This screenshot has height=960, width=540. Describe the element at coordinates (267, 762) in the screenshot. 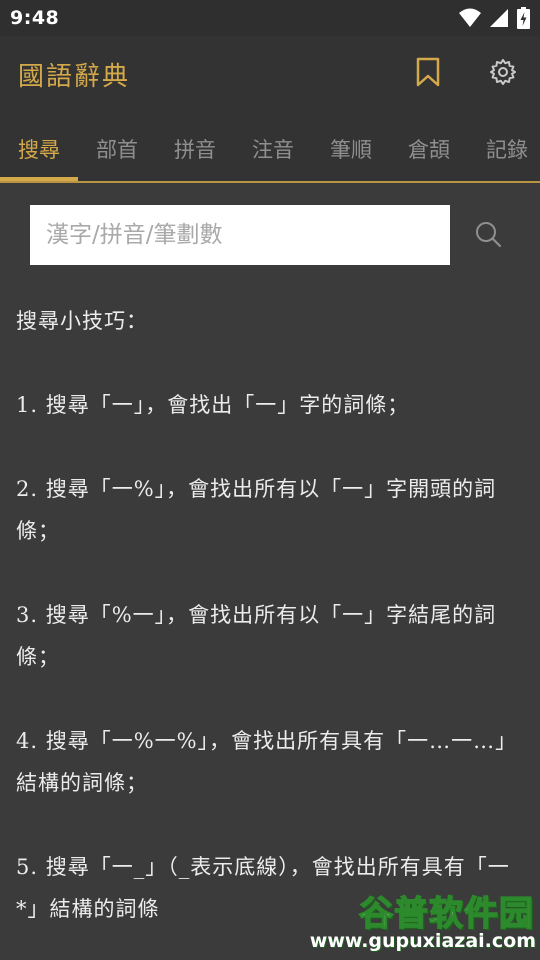

I see `tip-item: 4. 搜尋「一%一%」，會找出所有具有「一…一…」結構的詞條；` at that location.